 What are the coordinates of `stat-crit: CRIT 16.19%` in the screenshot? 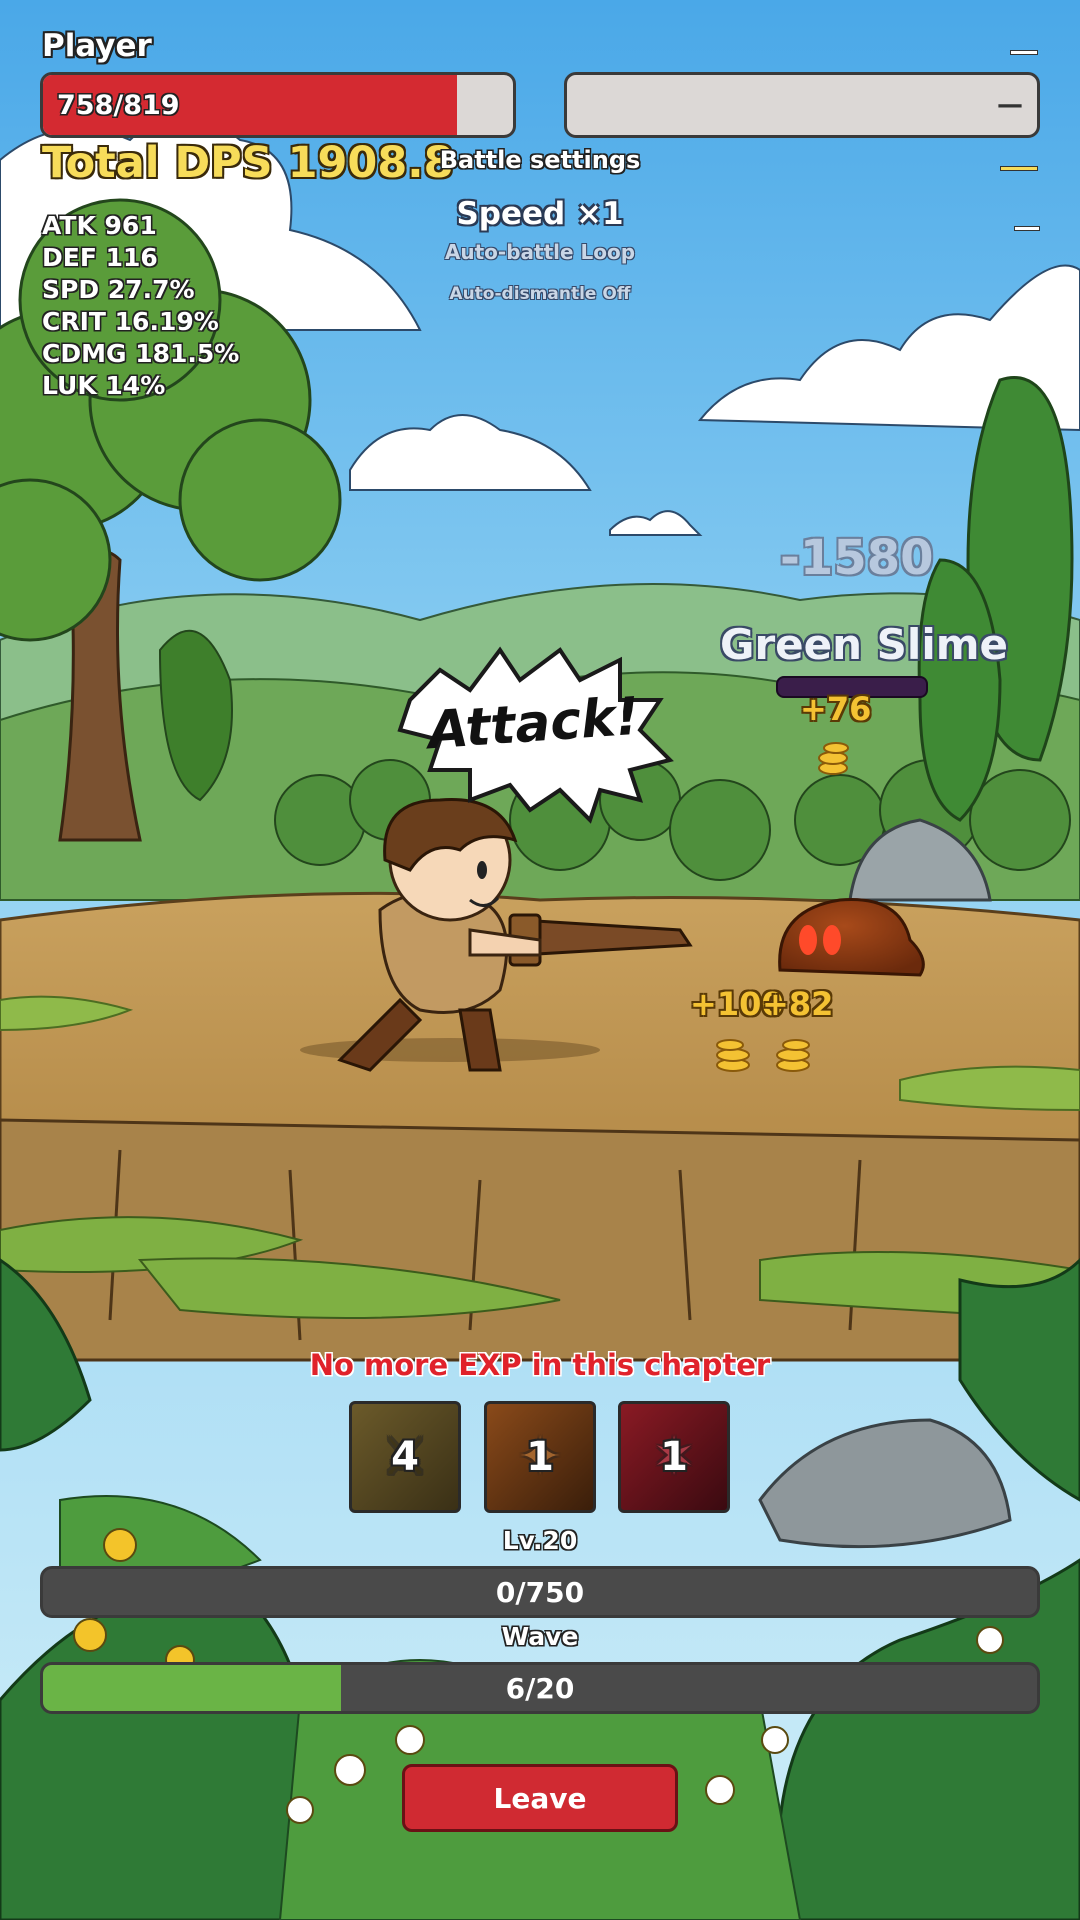 It's located at (130, 321).